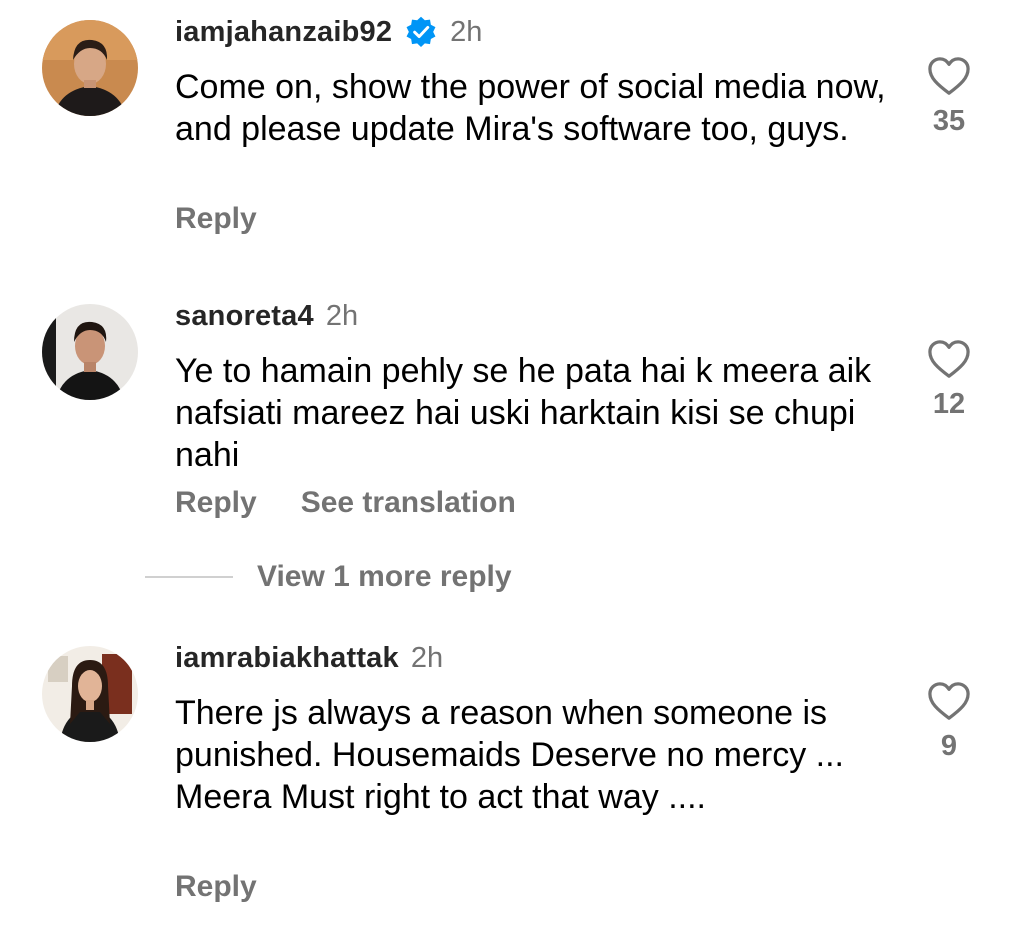 The width and height of the screenshot is (1024, 928). I want to click on comment-header: iamrabiakhattak 2h, so click(309, 658).